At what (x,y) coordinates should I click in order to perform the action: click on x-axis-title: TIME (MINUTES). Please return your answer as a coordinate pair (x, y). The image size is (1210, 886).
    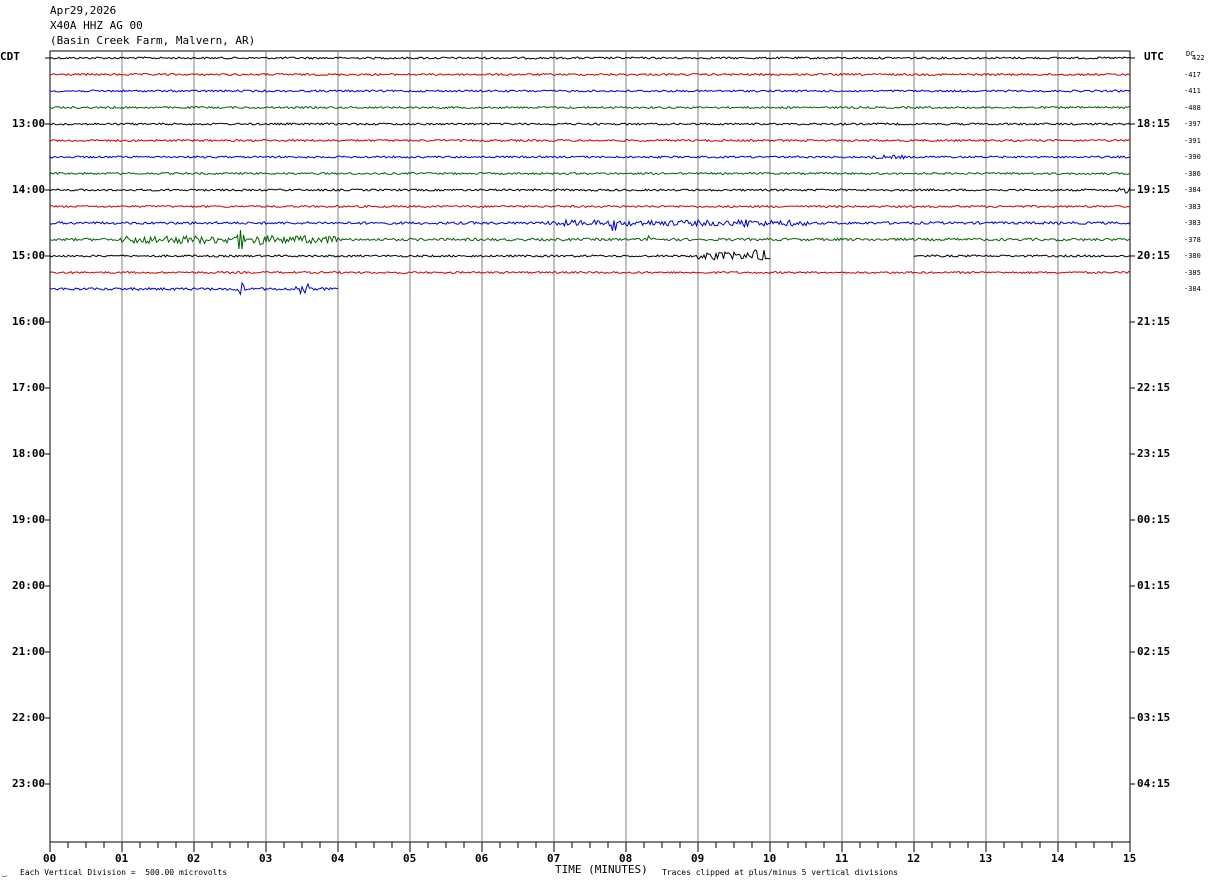
    Looking at the image, I should click on (601, 869).